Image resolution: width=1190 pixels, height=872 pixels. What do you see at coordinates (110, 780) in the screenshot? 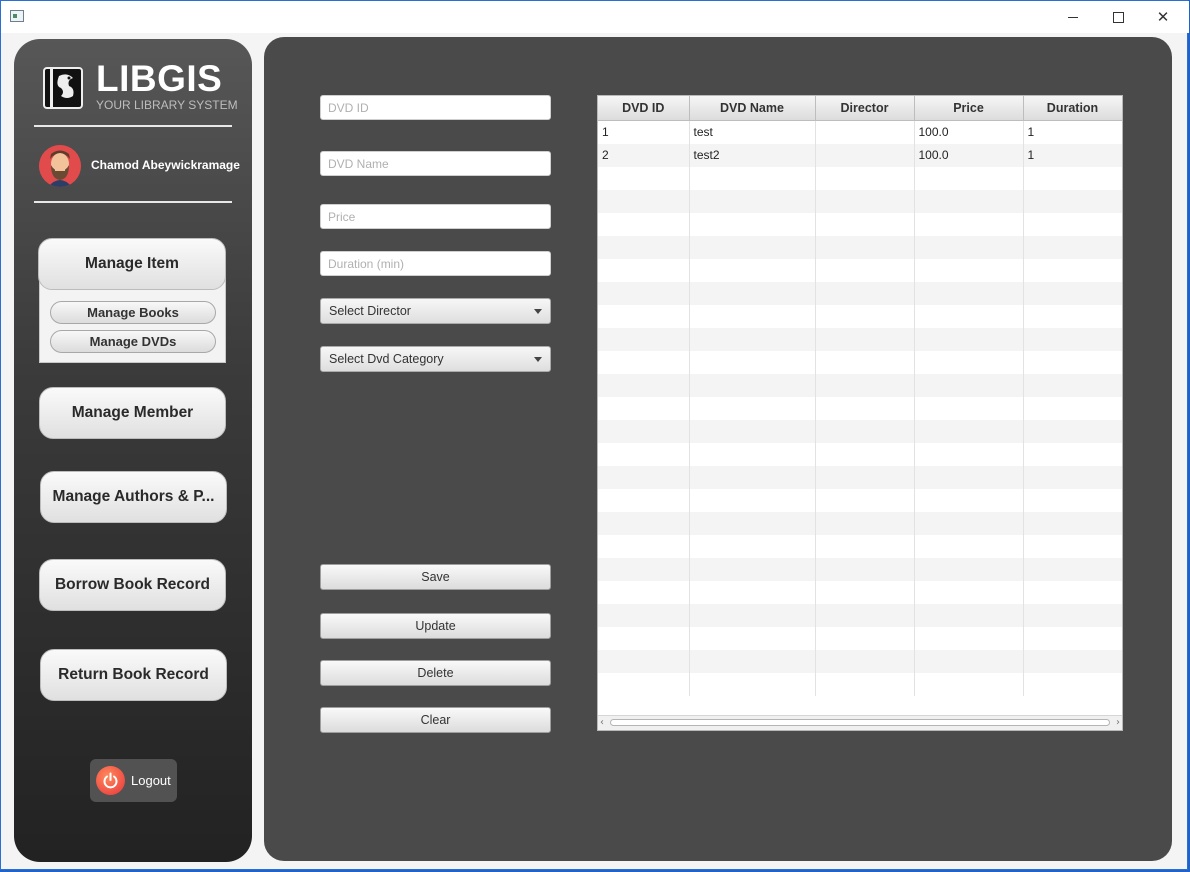
I see `power-icon` at bounding box center [110, 780].